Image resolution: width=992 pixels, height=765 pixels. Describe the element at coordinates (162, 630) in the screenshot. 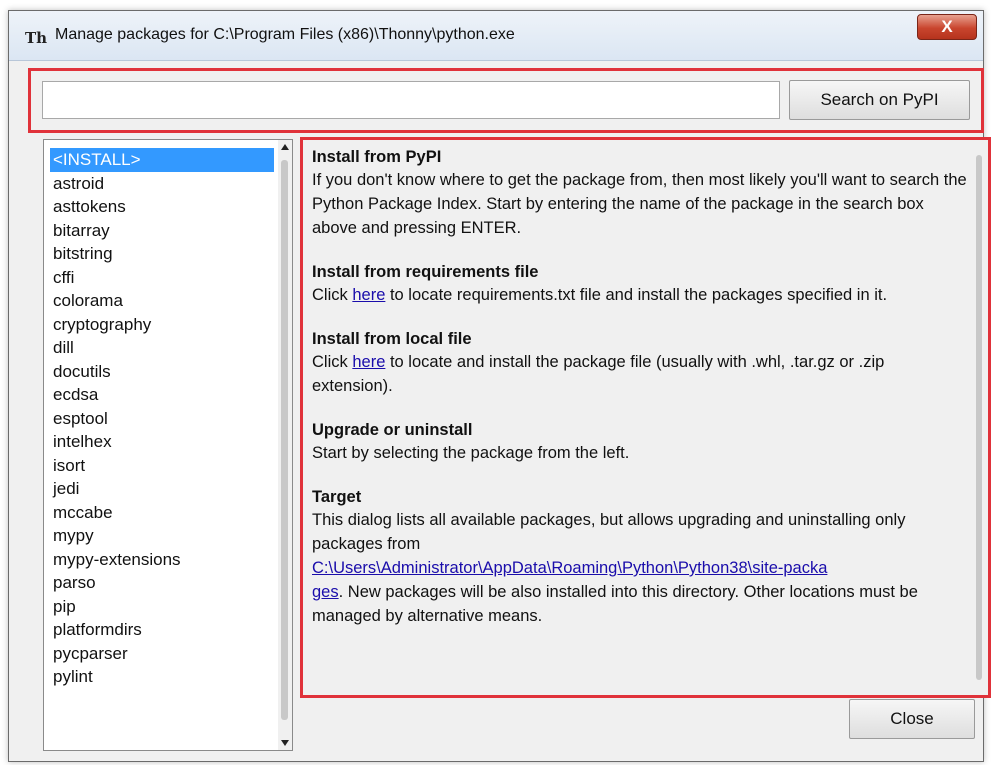

I see `package-list-item: platformdirs` at that location.